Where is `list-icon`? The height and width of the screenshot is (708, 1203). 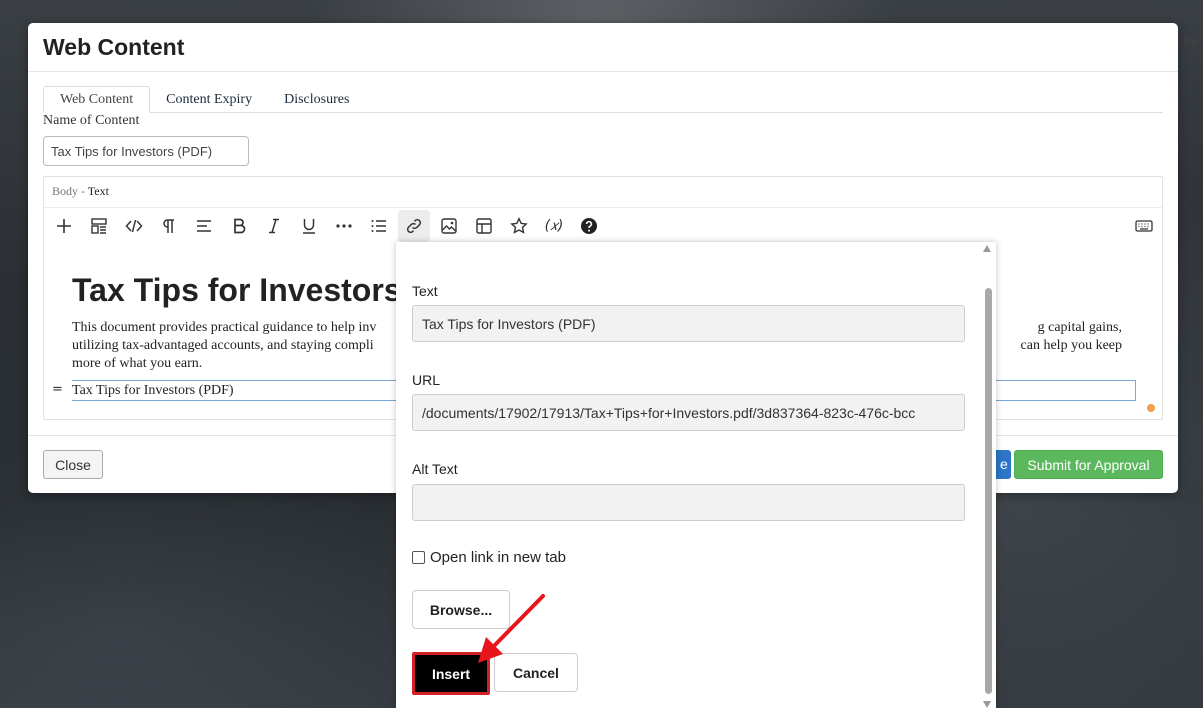
list-icon is located at coordinates (379, 226).